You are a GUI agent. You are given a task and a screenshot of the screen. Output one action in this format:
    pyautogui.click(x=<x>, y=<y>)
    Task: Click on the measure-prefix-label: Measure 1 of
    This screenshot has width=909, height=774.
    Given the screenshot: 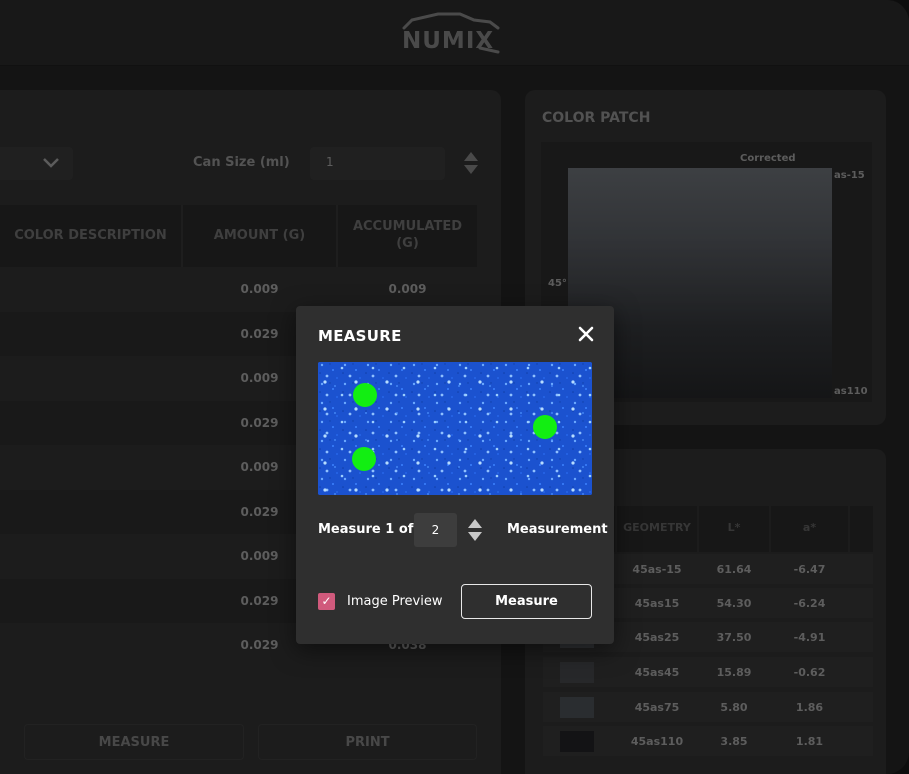 What is the action you would take?
    pyautogui.click(x=366, y=529)
    